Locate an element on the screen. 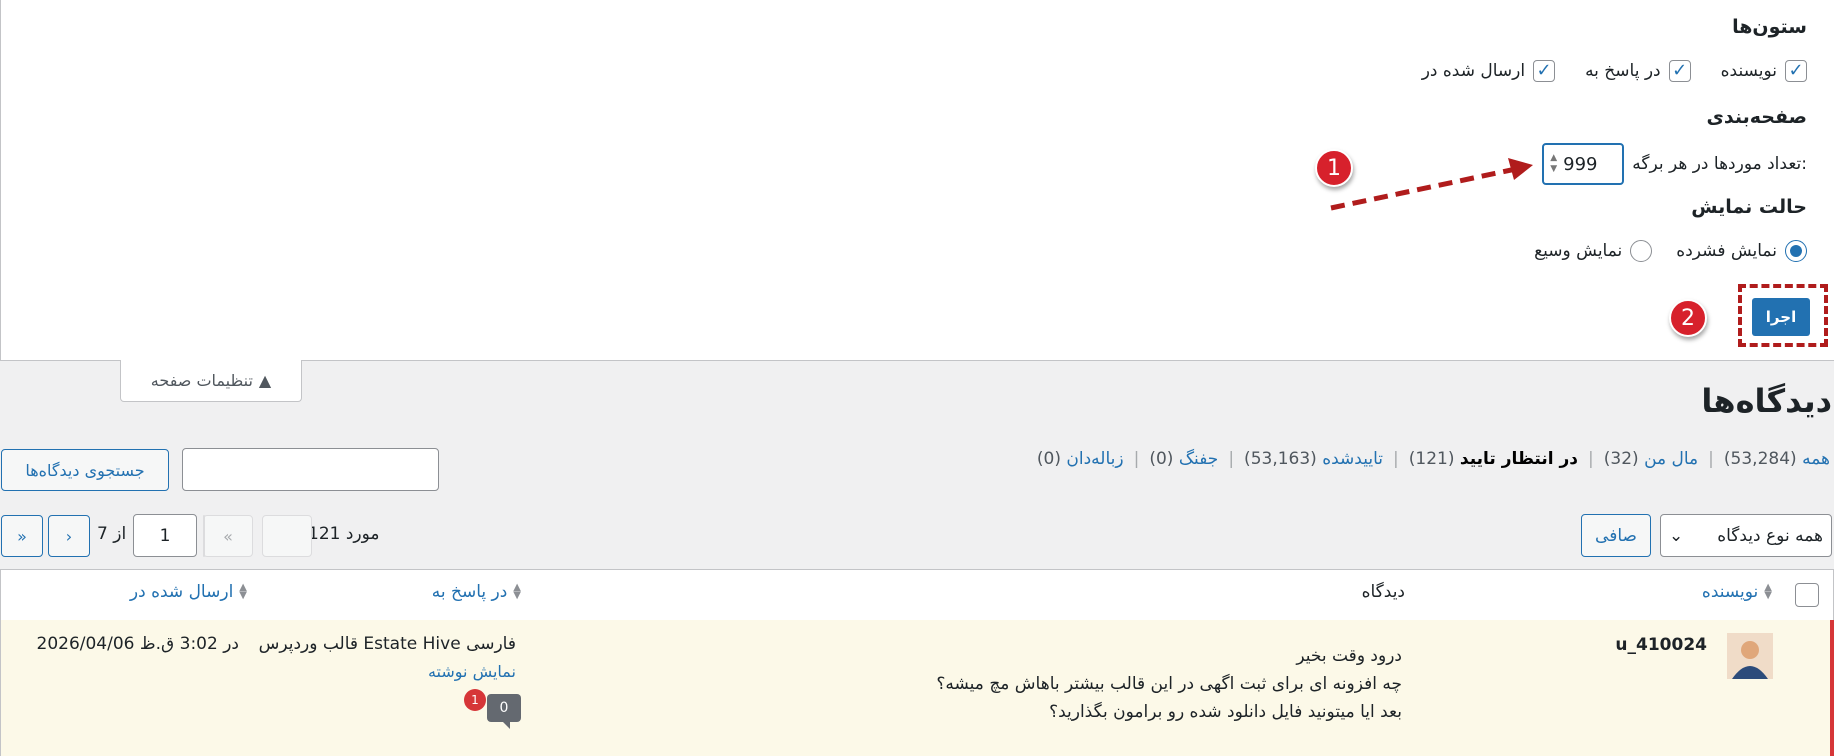 This screenshot has height=756, width=1834. annotation-badge-2: 2 is located at coordinates (1688, 318).